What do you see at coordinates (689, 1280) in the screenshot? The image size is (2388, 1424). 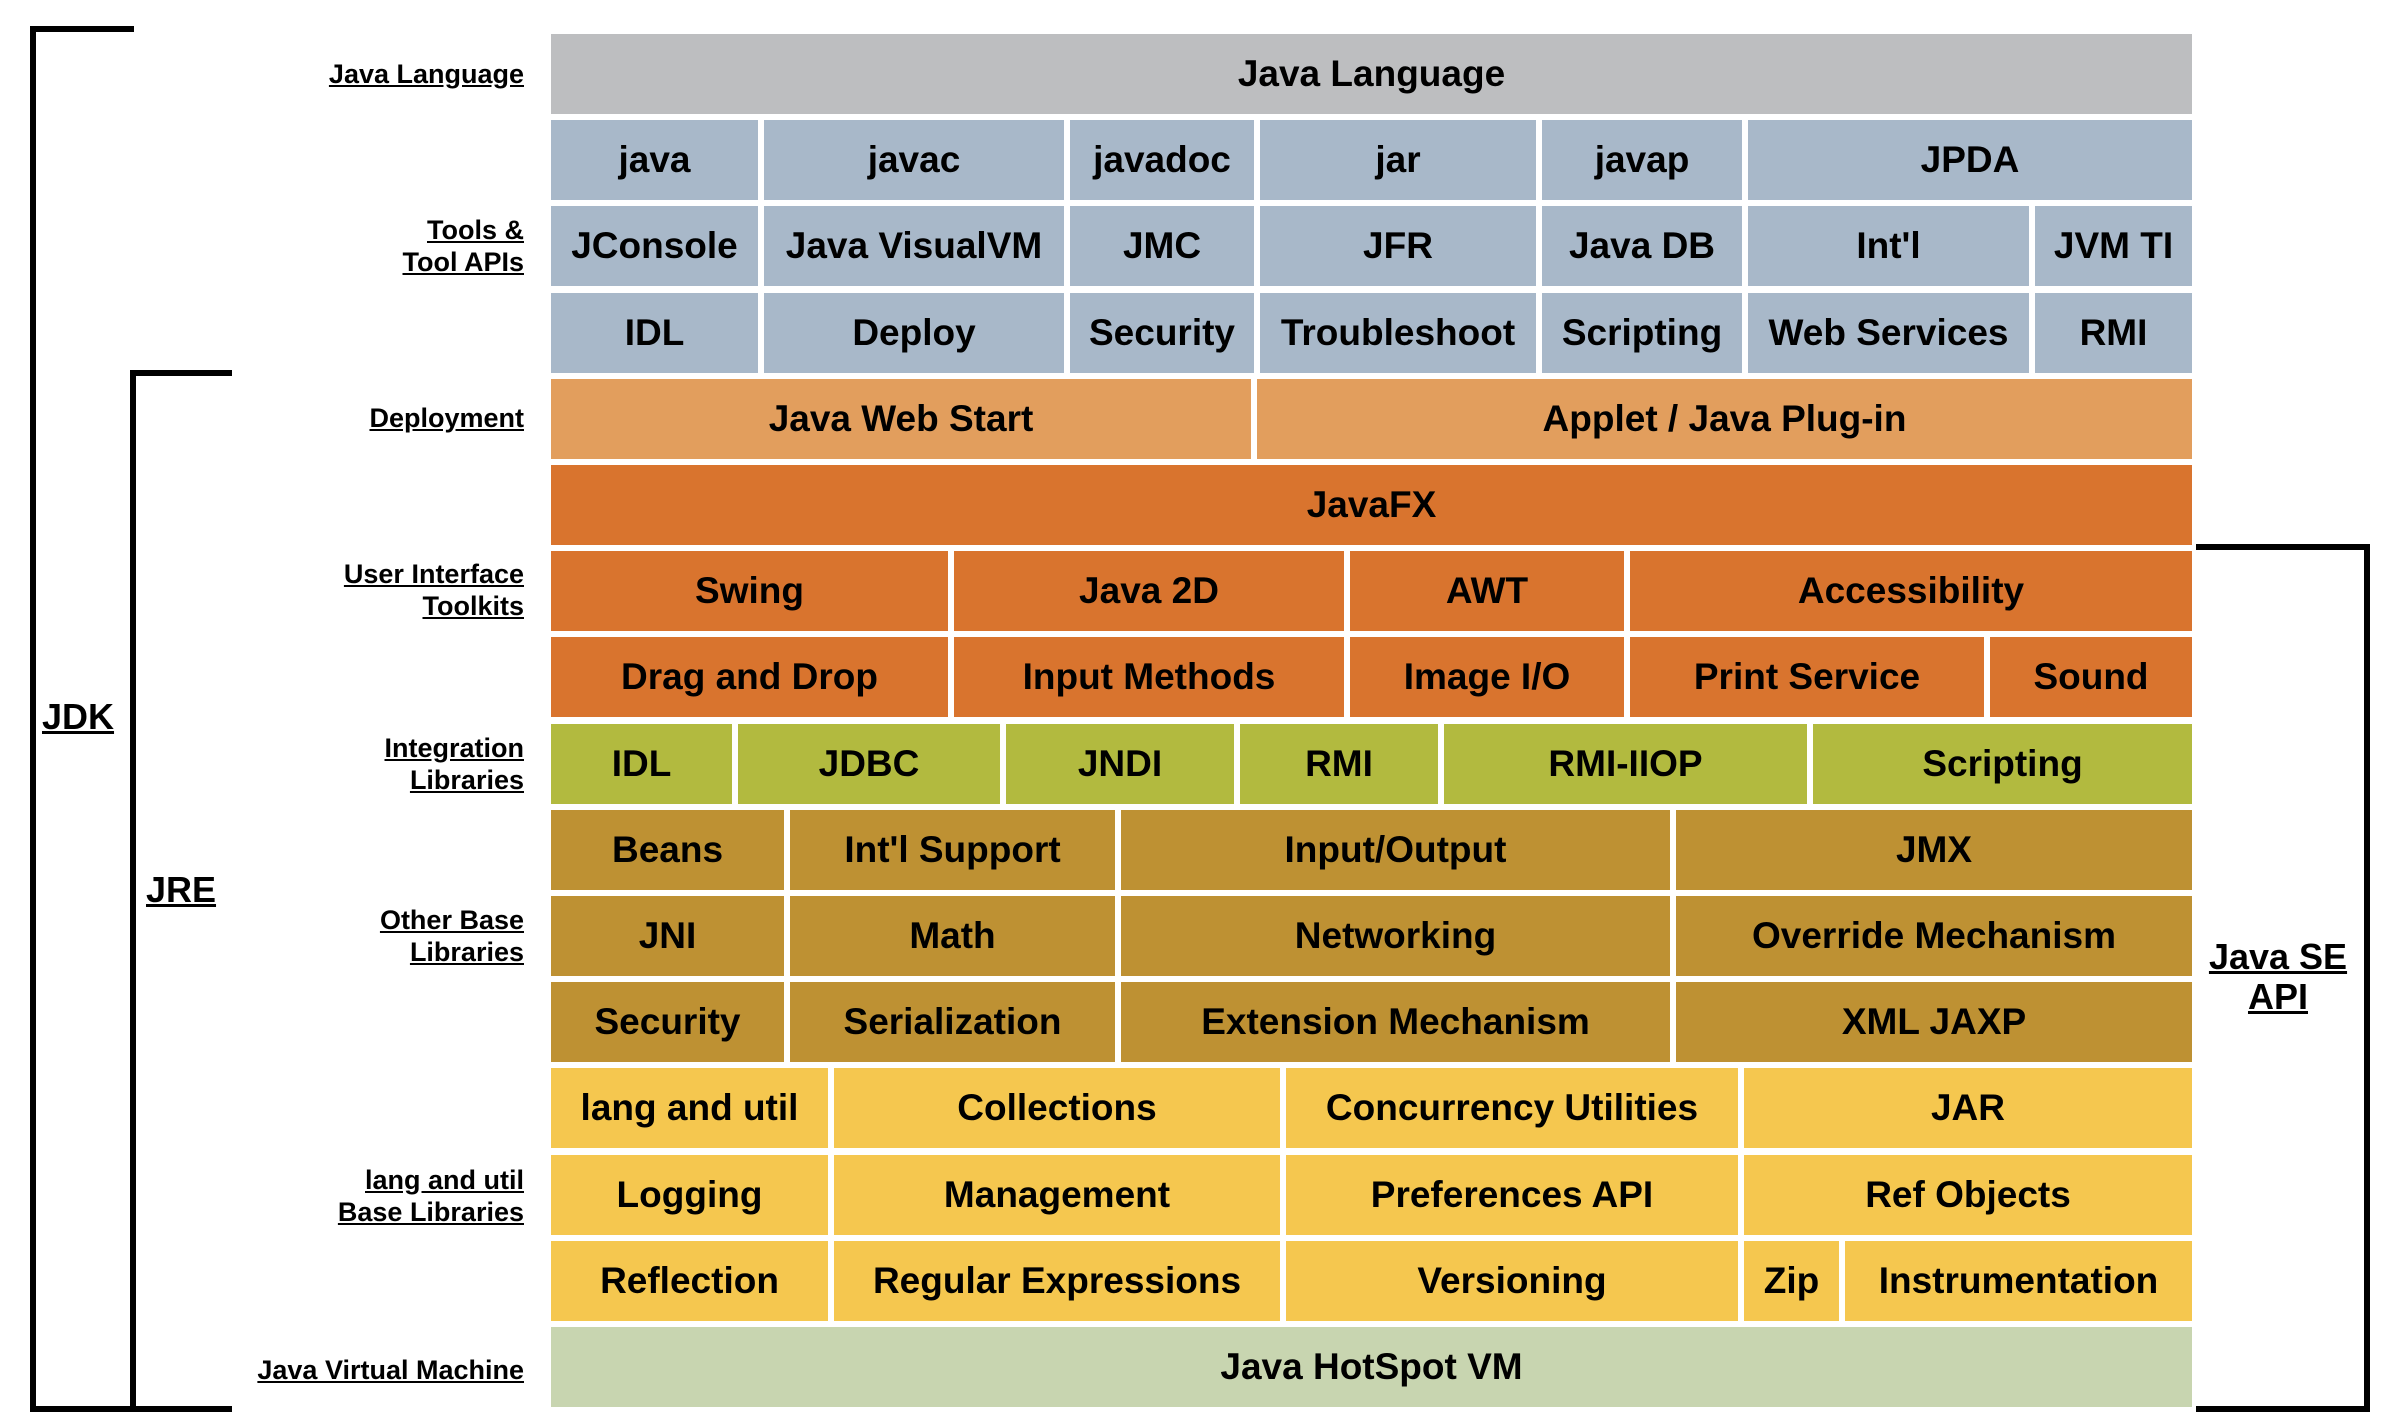 I see `component-cell: Reflection` at bounding box center [689, 1280].